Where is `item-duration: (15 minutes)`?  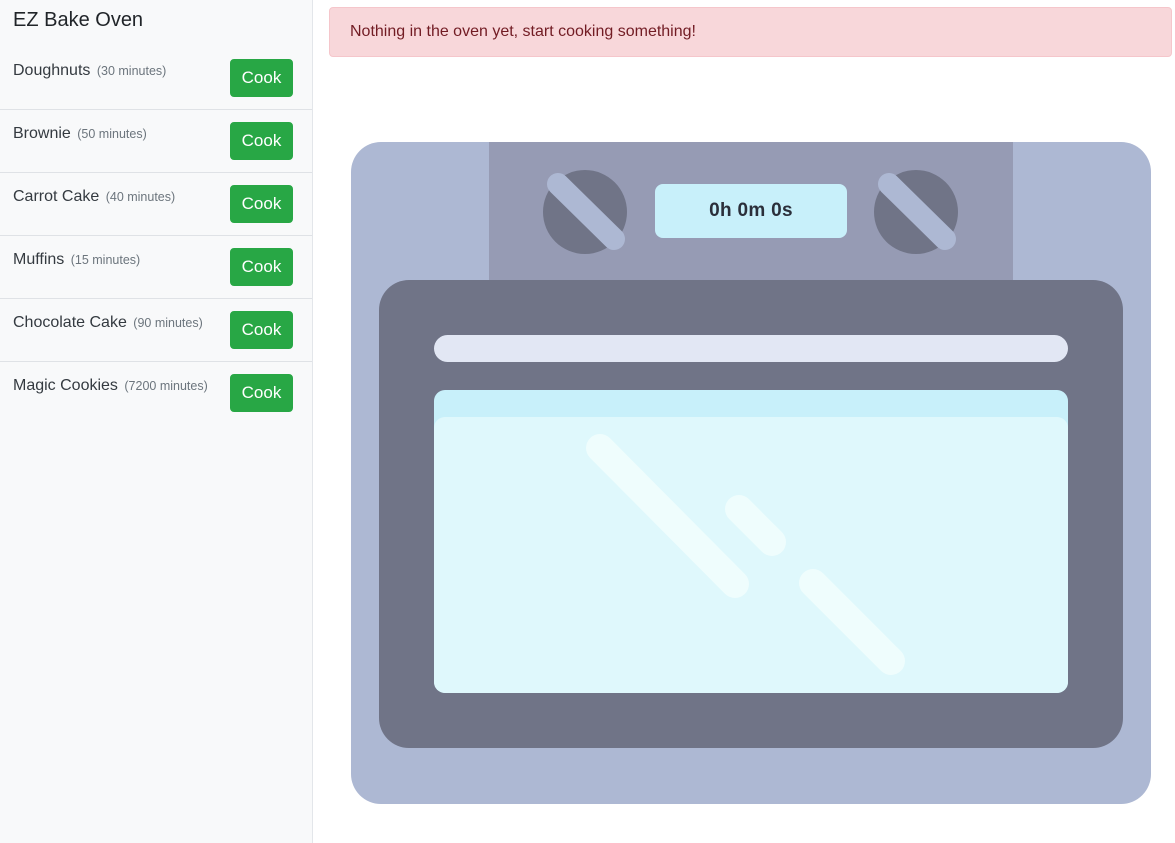
item-duration: (15 minutes) is located at coordinates (105, 260).